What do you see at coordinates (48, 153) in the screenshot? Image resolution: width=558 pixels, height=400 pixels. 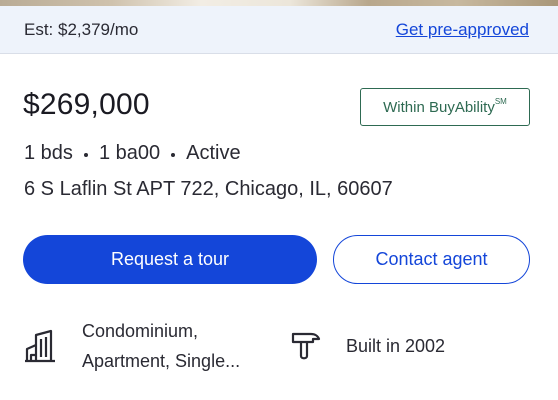 I see `beds-count: 1 bds` at bounding box center [48, 153].